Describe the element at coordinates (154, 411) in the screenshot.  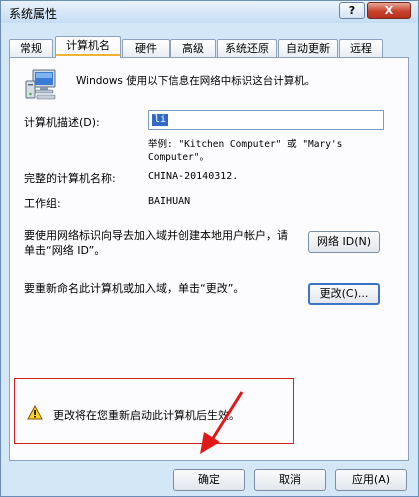
I see `warning-highlight-box: 更改将在您重新启动此计算机后生效。` at that location.